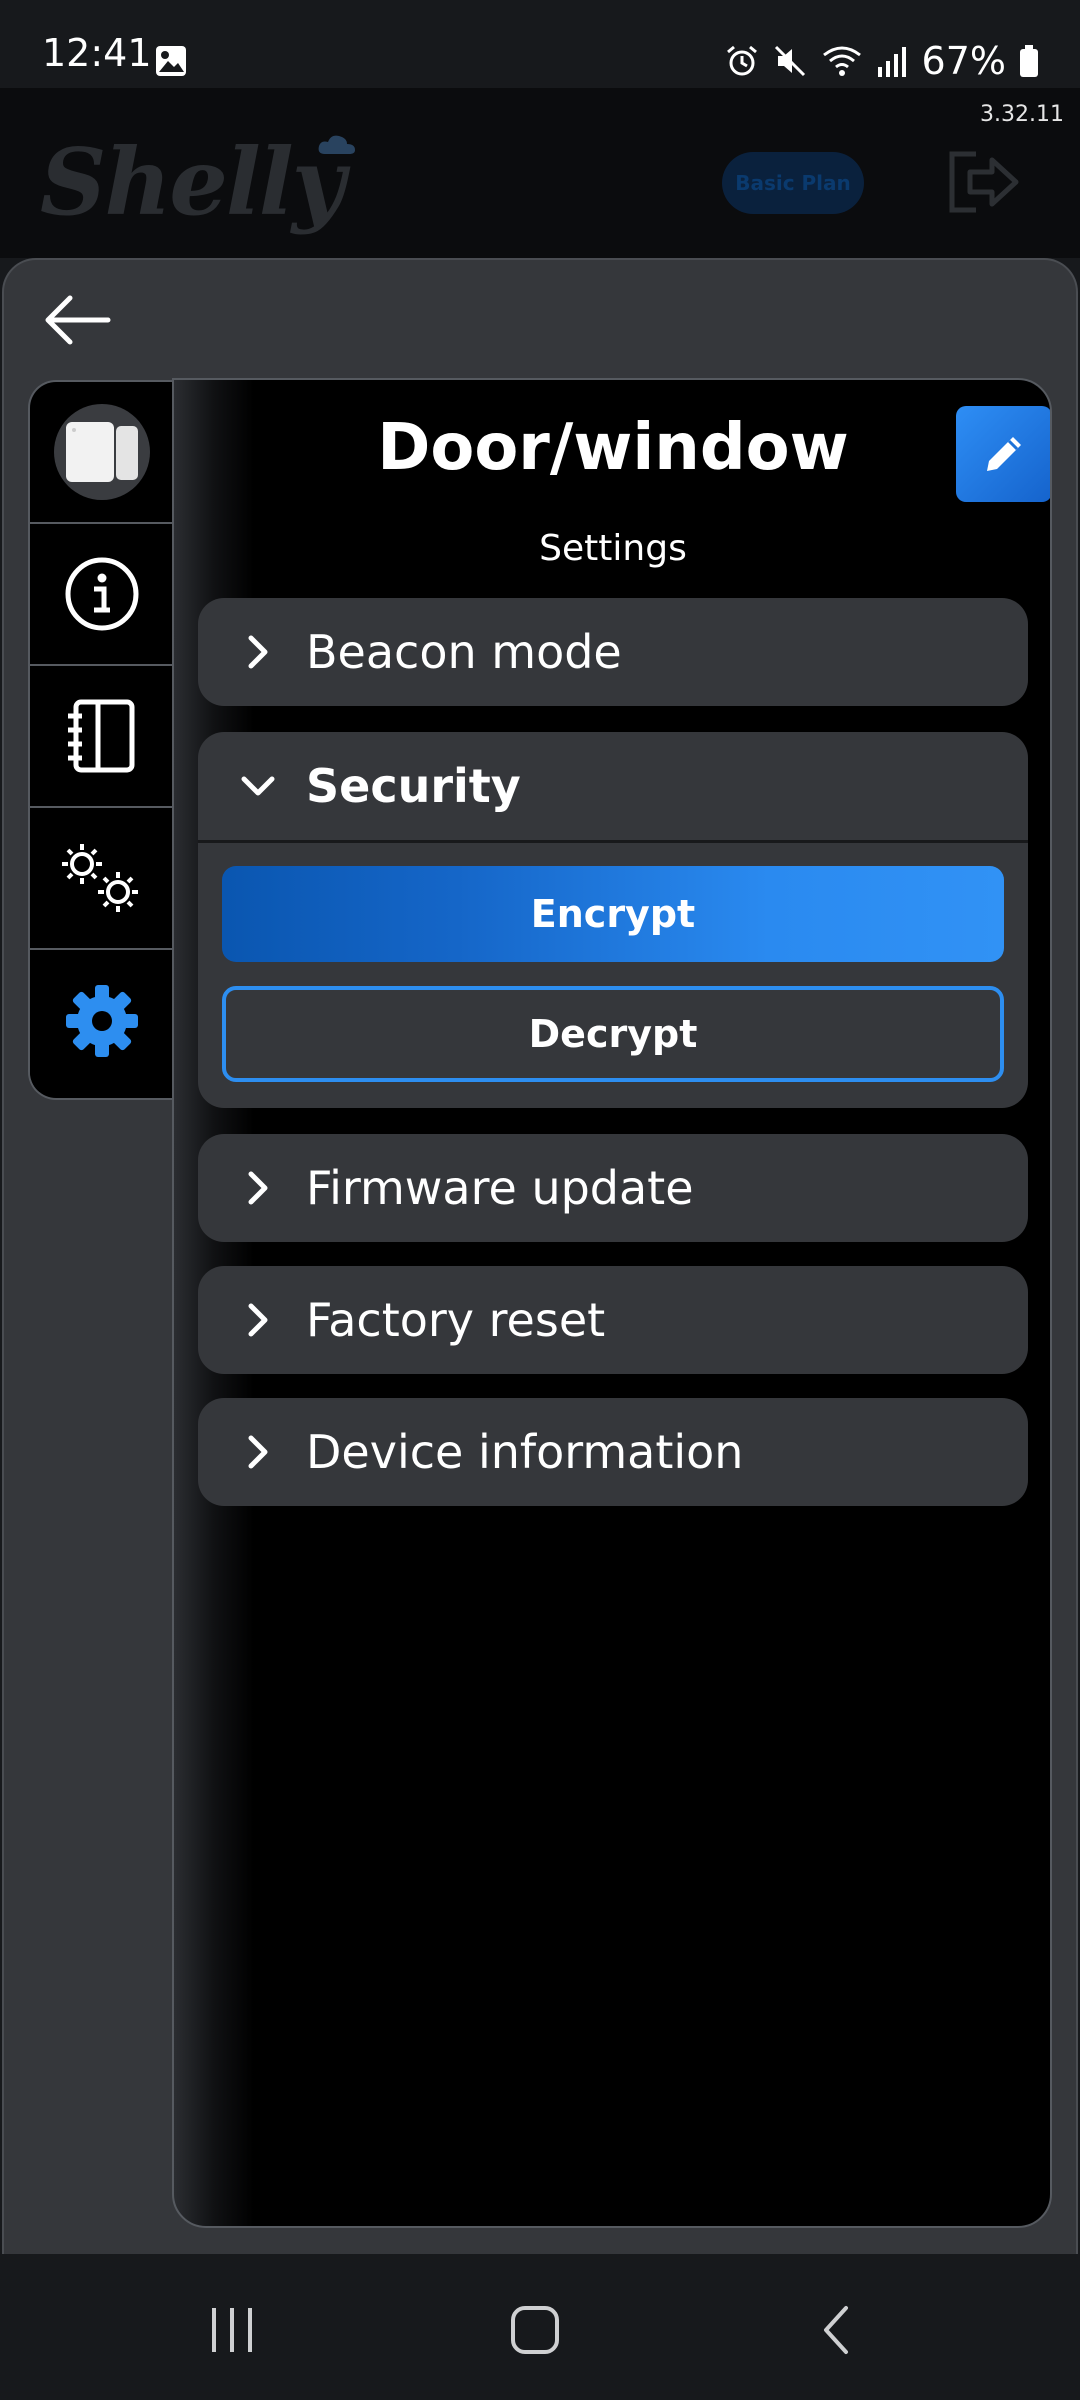 This screenshot has width=1080, height=2400. I want to click on device-title: Door/window, so click(613, 448).